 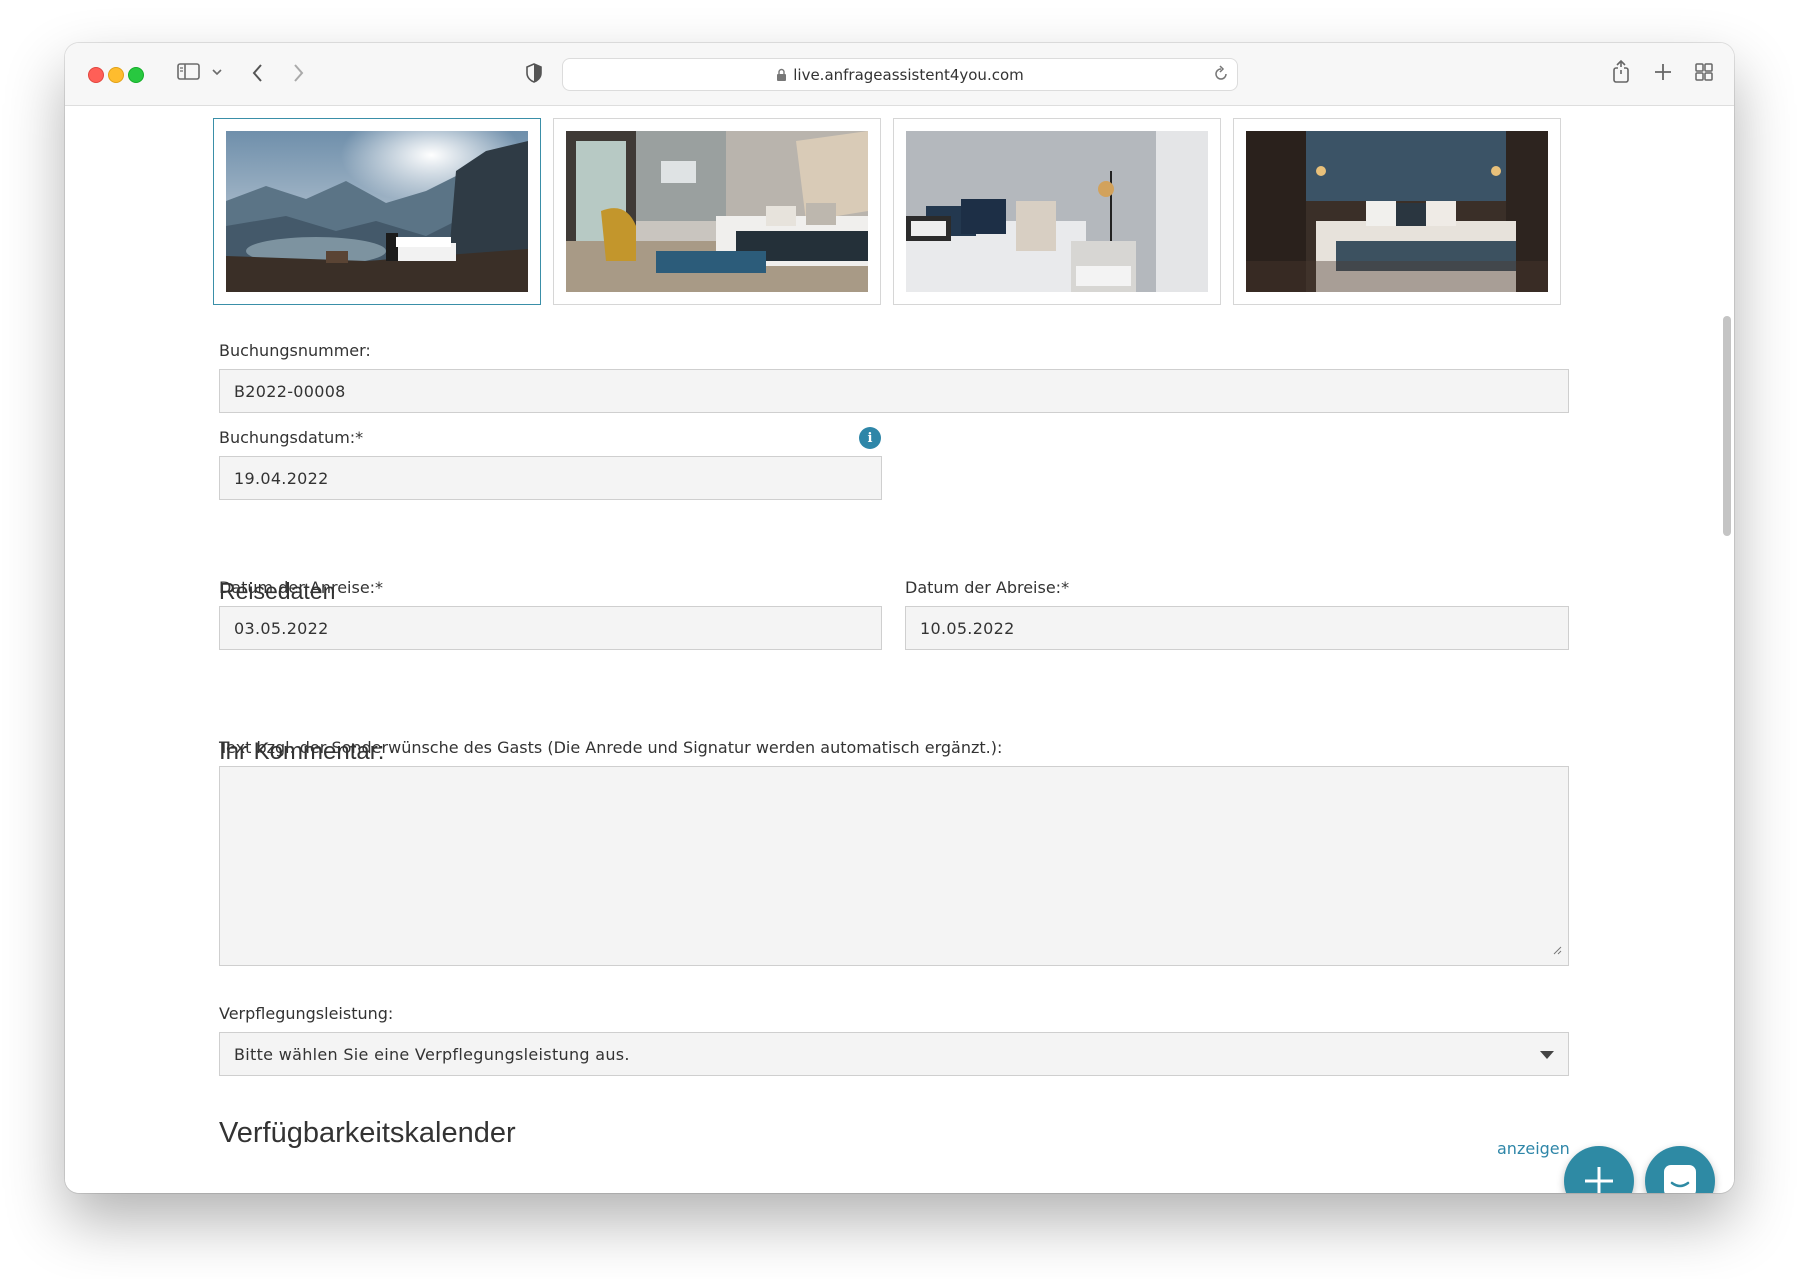 What do you see at coordinates (1547, 1055) in the screenshot?
I see `dropdown-caret-icon` at bounding box center [1547, 1055].